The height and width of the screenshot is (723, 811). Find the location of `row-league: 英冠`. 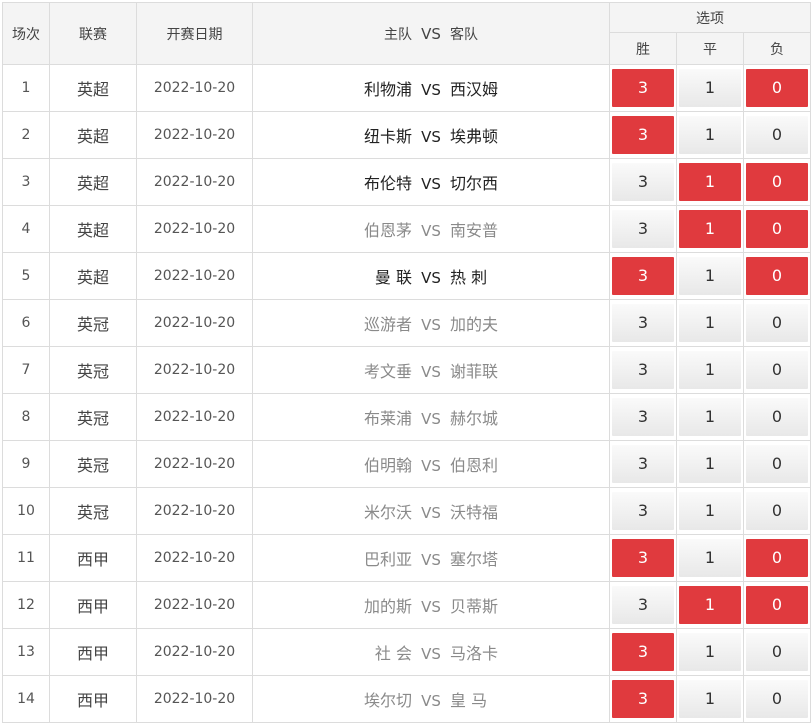

row-league: 英冠 is located at coordinates (93, 511).